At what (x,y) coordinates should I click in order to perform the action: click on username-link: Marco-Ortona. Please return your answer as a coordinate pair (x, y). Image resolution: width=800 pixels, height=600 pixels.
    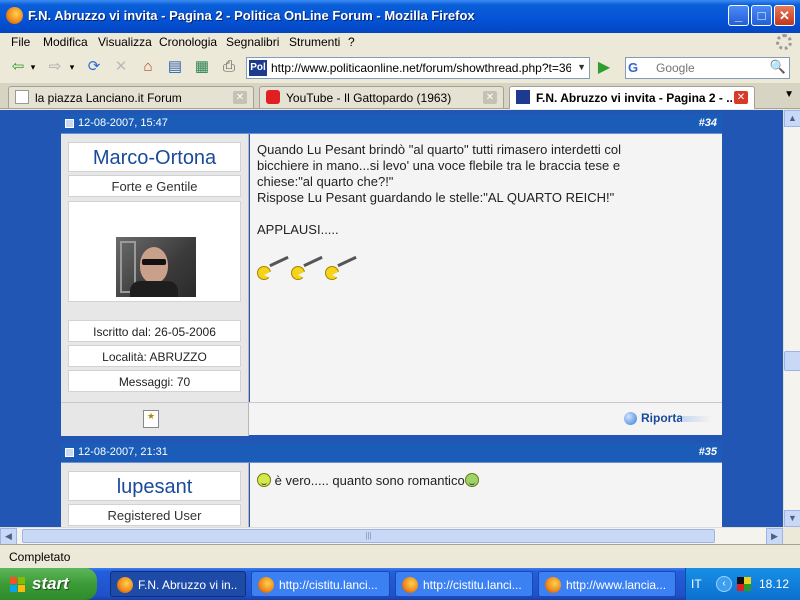
    Looking at the image, I should click on (154, 158).